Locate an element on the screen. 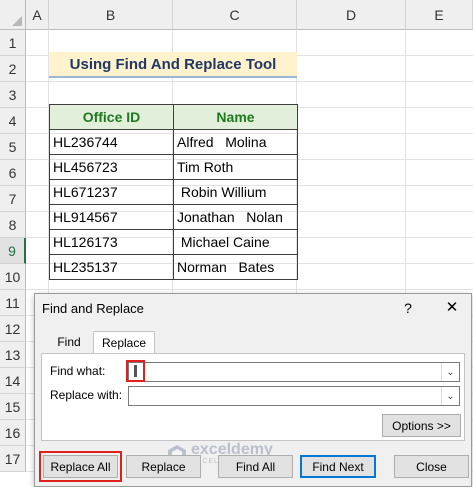 This screenshot has width=473, height=487. row-header-11: 11 is located at coordinates (13, 303).